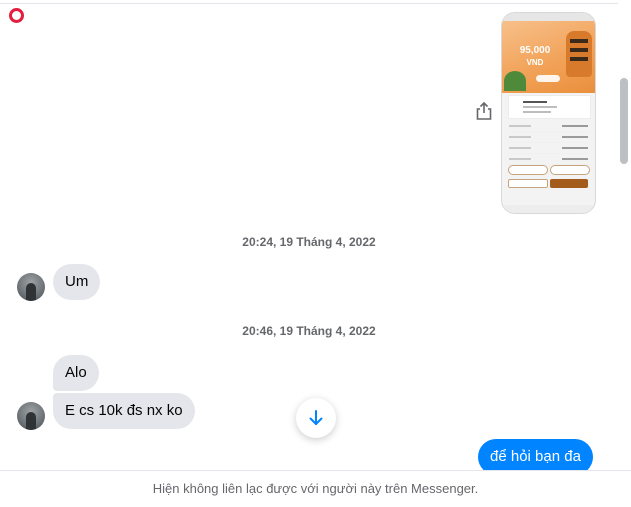 The width and height of the screenshot is (631, 507). I want to click on scroll-to-bottom-button, so click(316, 418).